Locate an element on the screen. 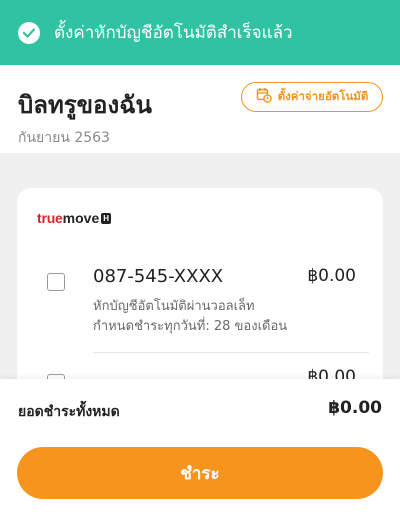 The height and width of the screenshot is (520, 400). auto-pay-settings-button: ตั้งค่าจ่ายอัตโนมัติ is located at coordinates (312, 97).